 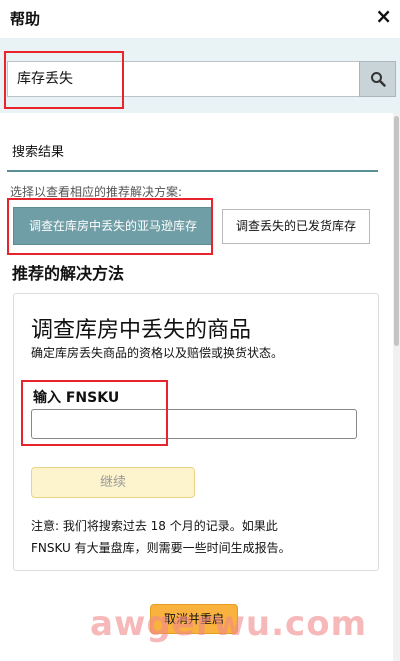 I want to click on scrollbar-thumb, so click(x=396, y=231).